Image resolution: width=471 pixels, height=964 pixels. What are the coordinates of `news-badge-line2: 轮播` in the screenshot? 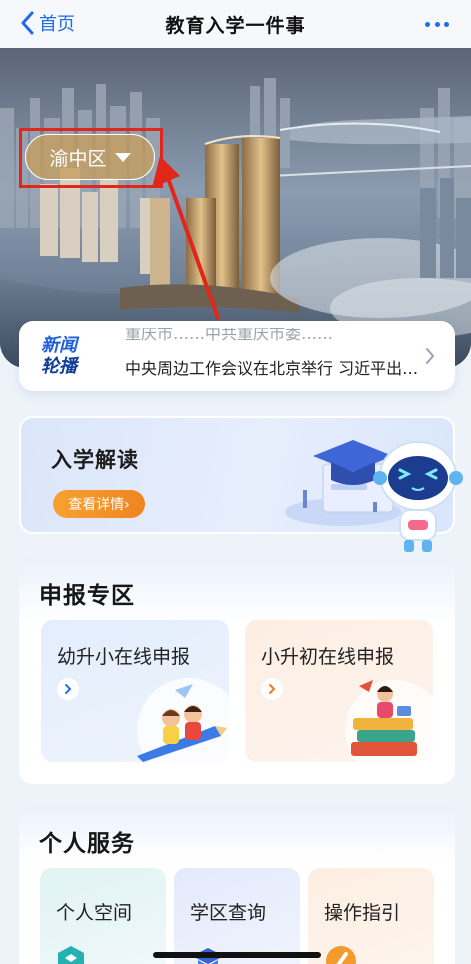 It's located at (59, 366).